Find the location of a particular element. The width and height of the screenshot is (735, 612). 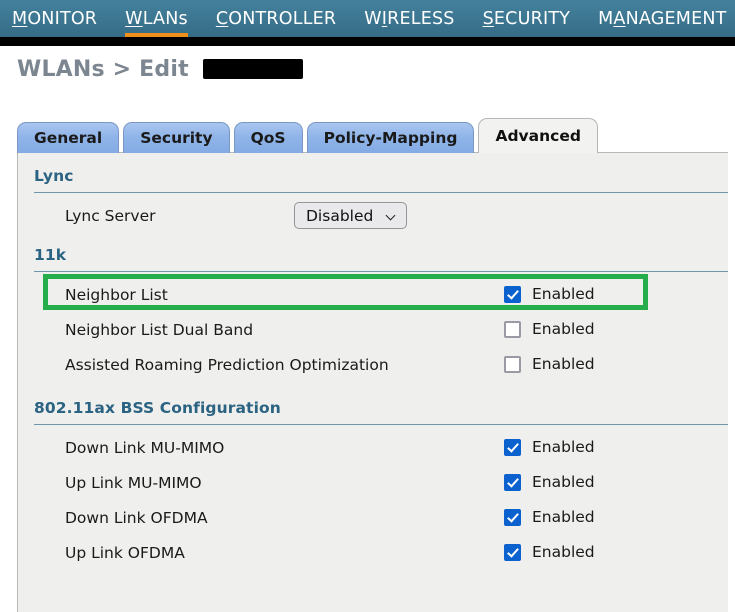

section-header-802-11ax-bss-configuration: 802.11ax BSS Configuration is located at coordinates (157, 408).